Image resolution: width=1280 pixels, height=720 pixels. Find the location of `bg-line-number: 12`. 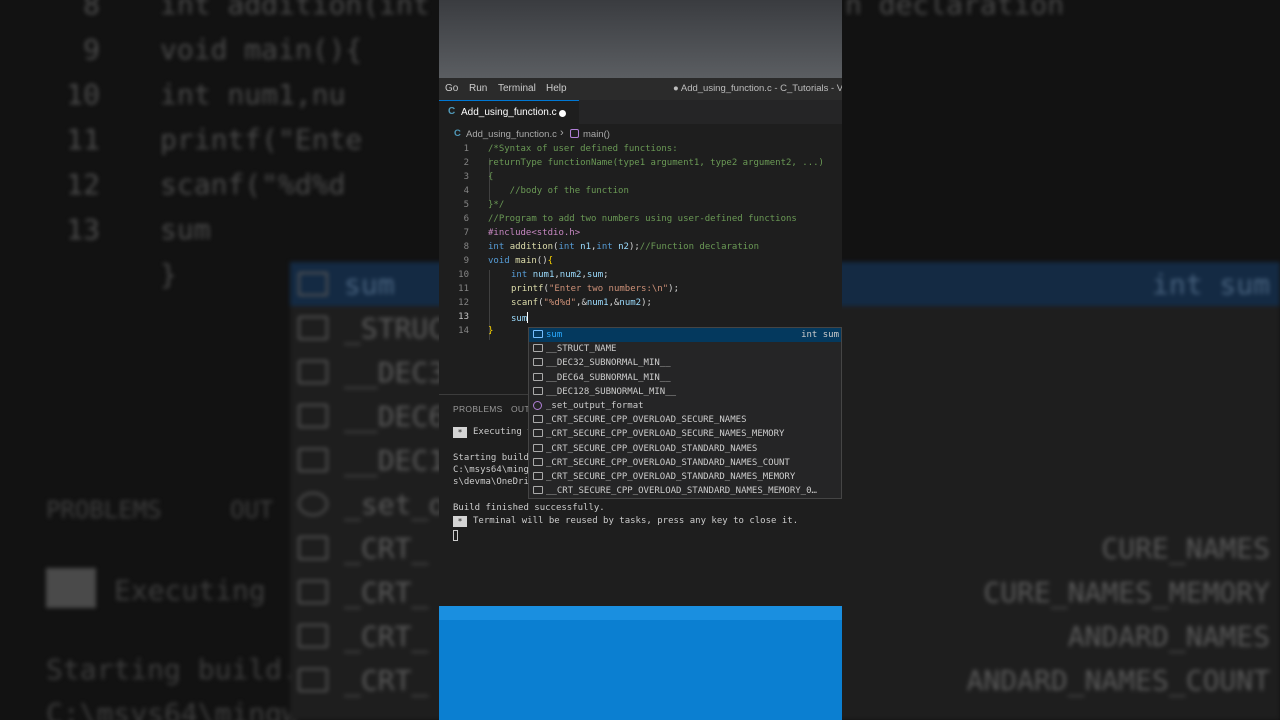

bg-line-number: 12 is located at coordinates (83, 184).